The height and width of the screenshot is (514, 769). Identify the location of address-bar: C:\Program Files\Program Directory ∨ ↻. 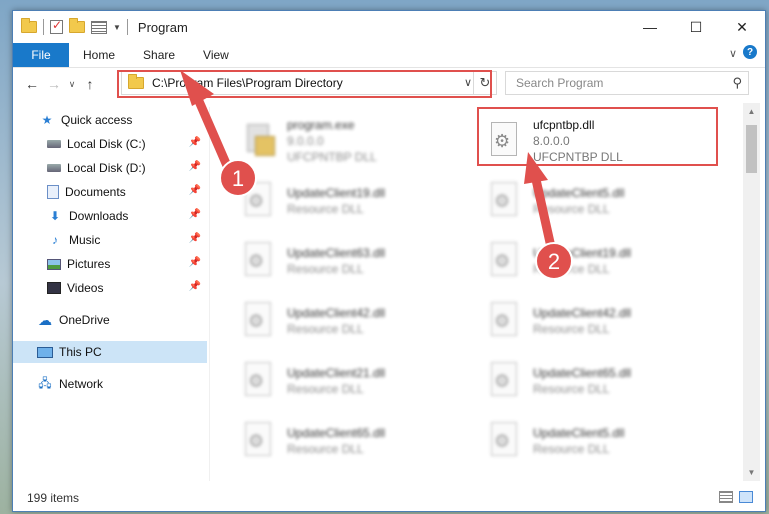
(309, 83).